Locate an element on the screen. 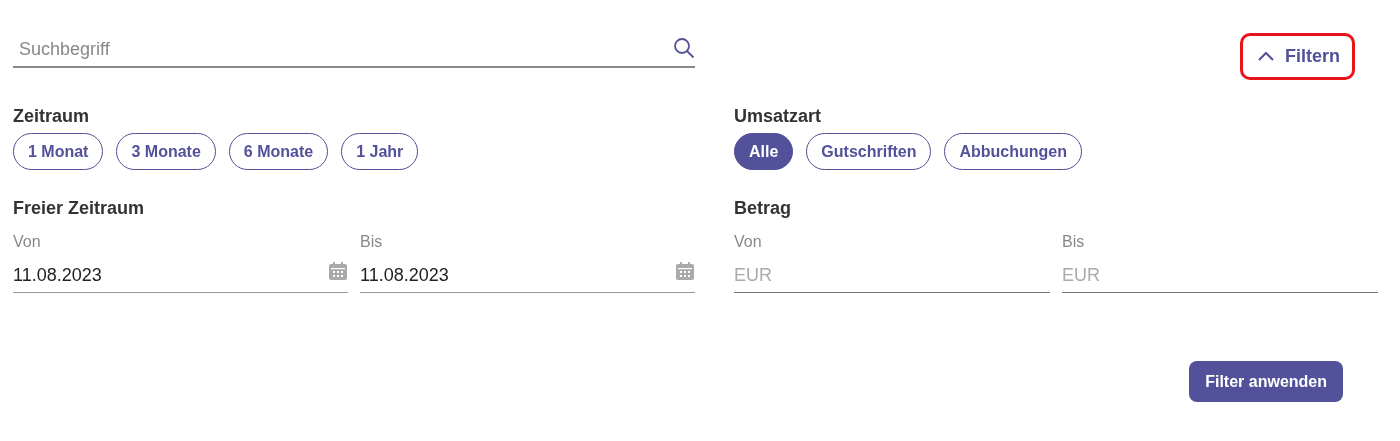 The height and width of the screenshot is (441, 1400). section-title: Betrag is located at coordinates (763, 208).